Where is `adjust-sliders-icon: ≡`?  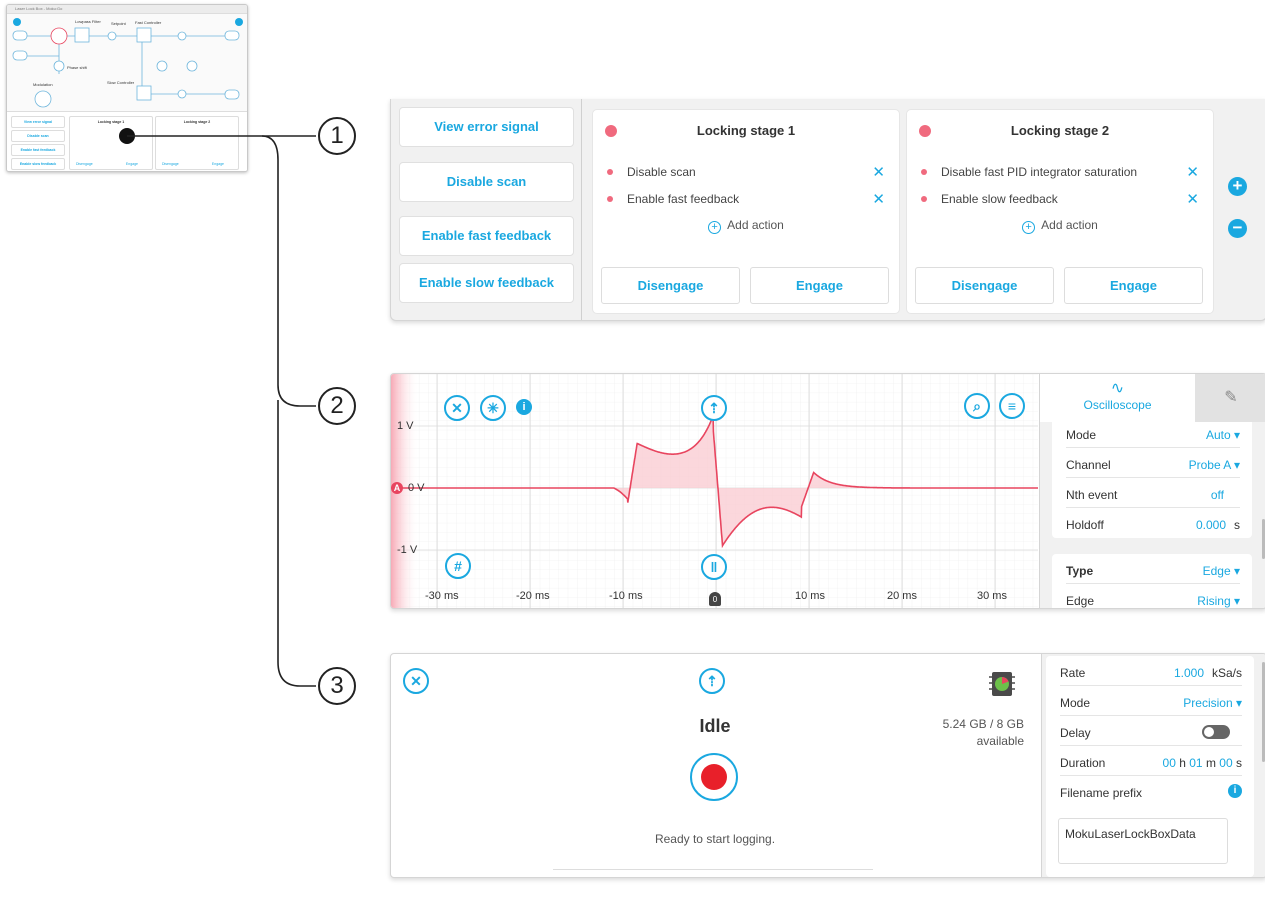 adjust-sliders-icon: ≡ is located at coordinates (1012, 406).